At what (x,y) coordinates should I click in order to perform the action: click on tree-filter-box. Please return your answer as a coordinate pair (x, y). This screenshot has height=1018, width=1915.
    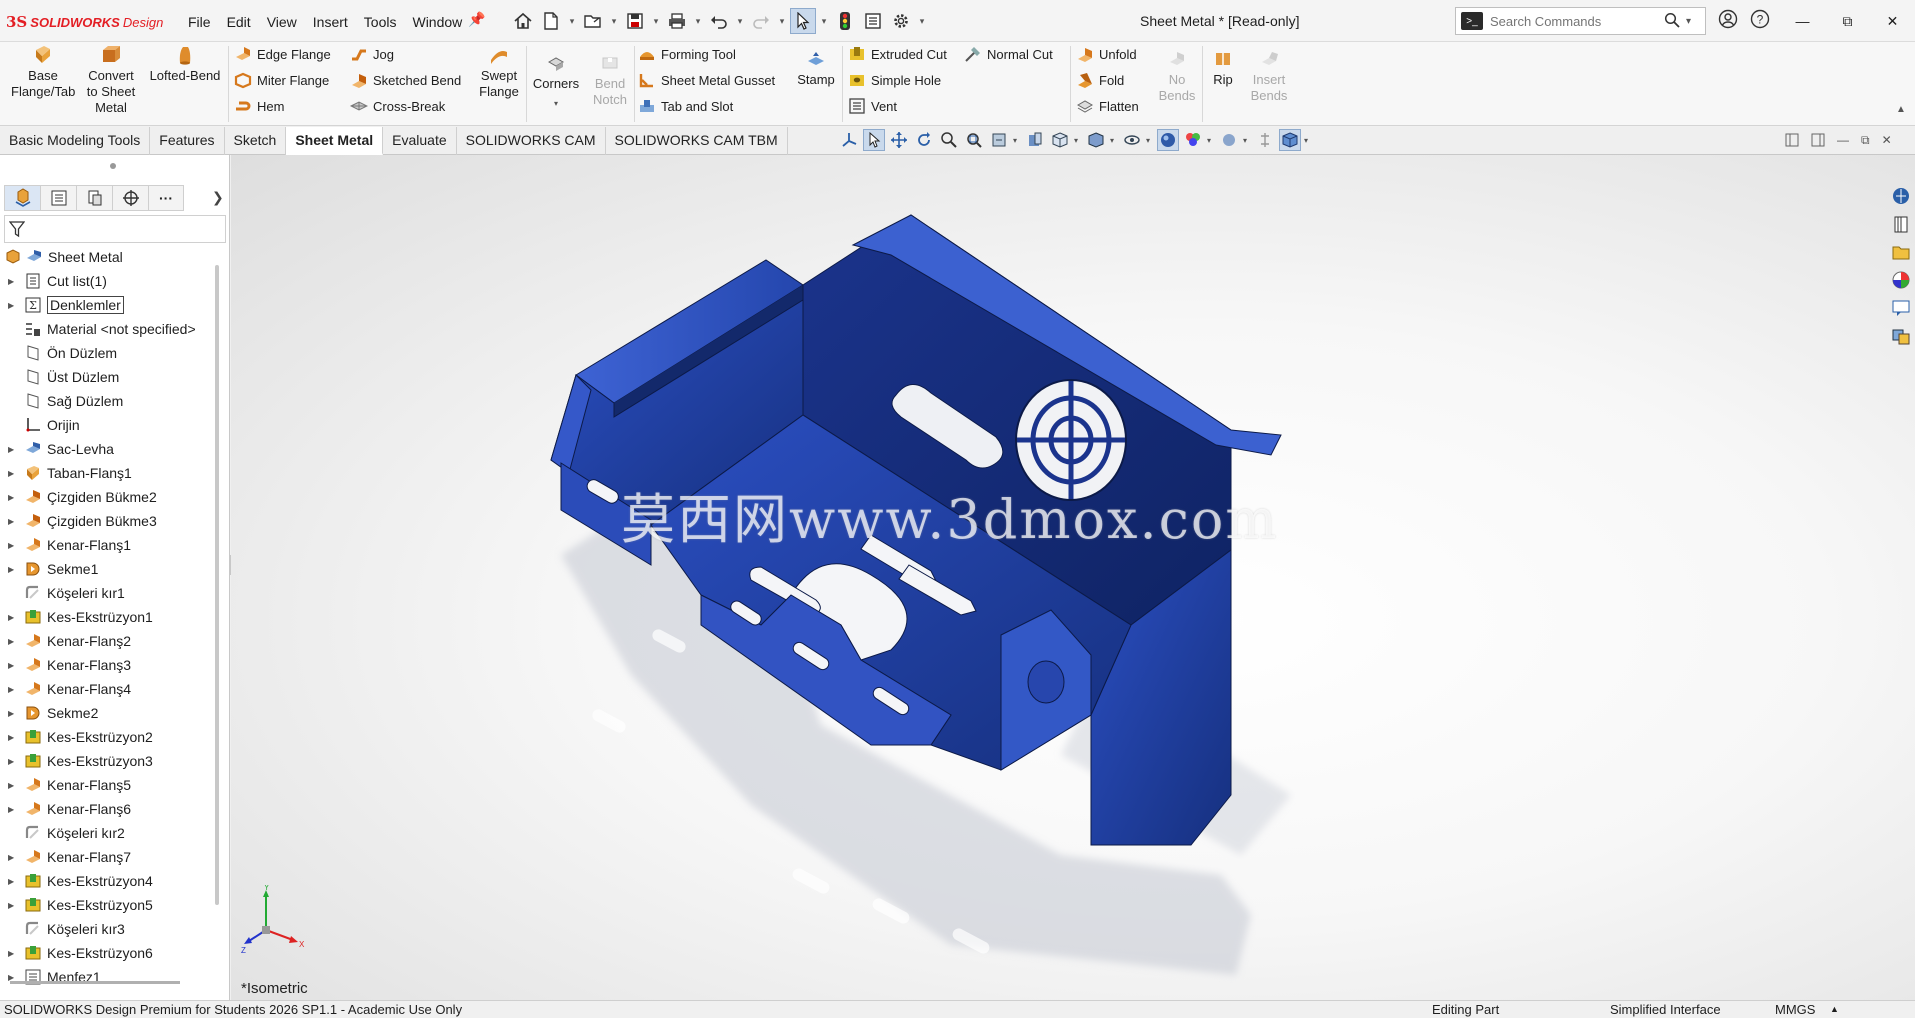
    Looking at the image, I should click on (115, 229).